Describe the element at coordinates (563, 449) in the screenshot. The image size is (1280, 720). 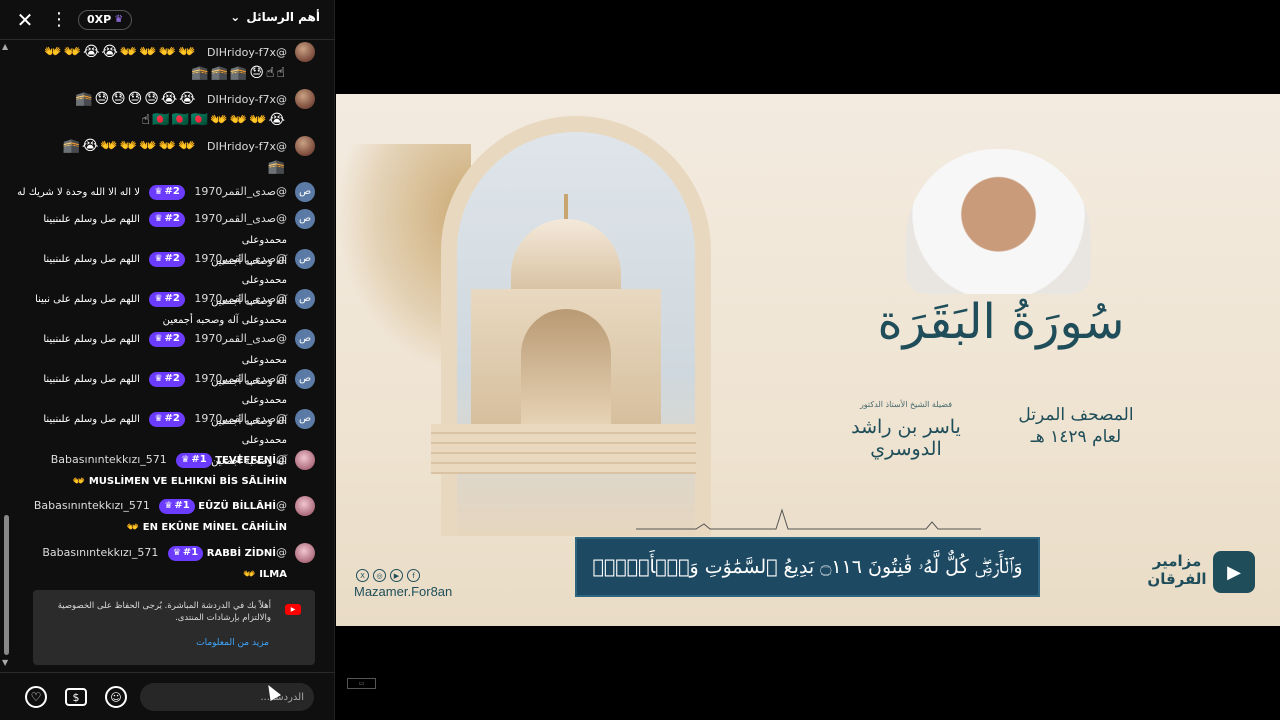
I see `mosque-steps` at that location.